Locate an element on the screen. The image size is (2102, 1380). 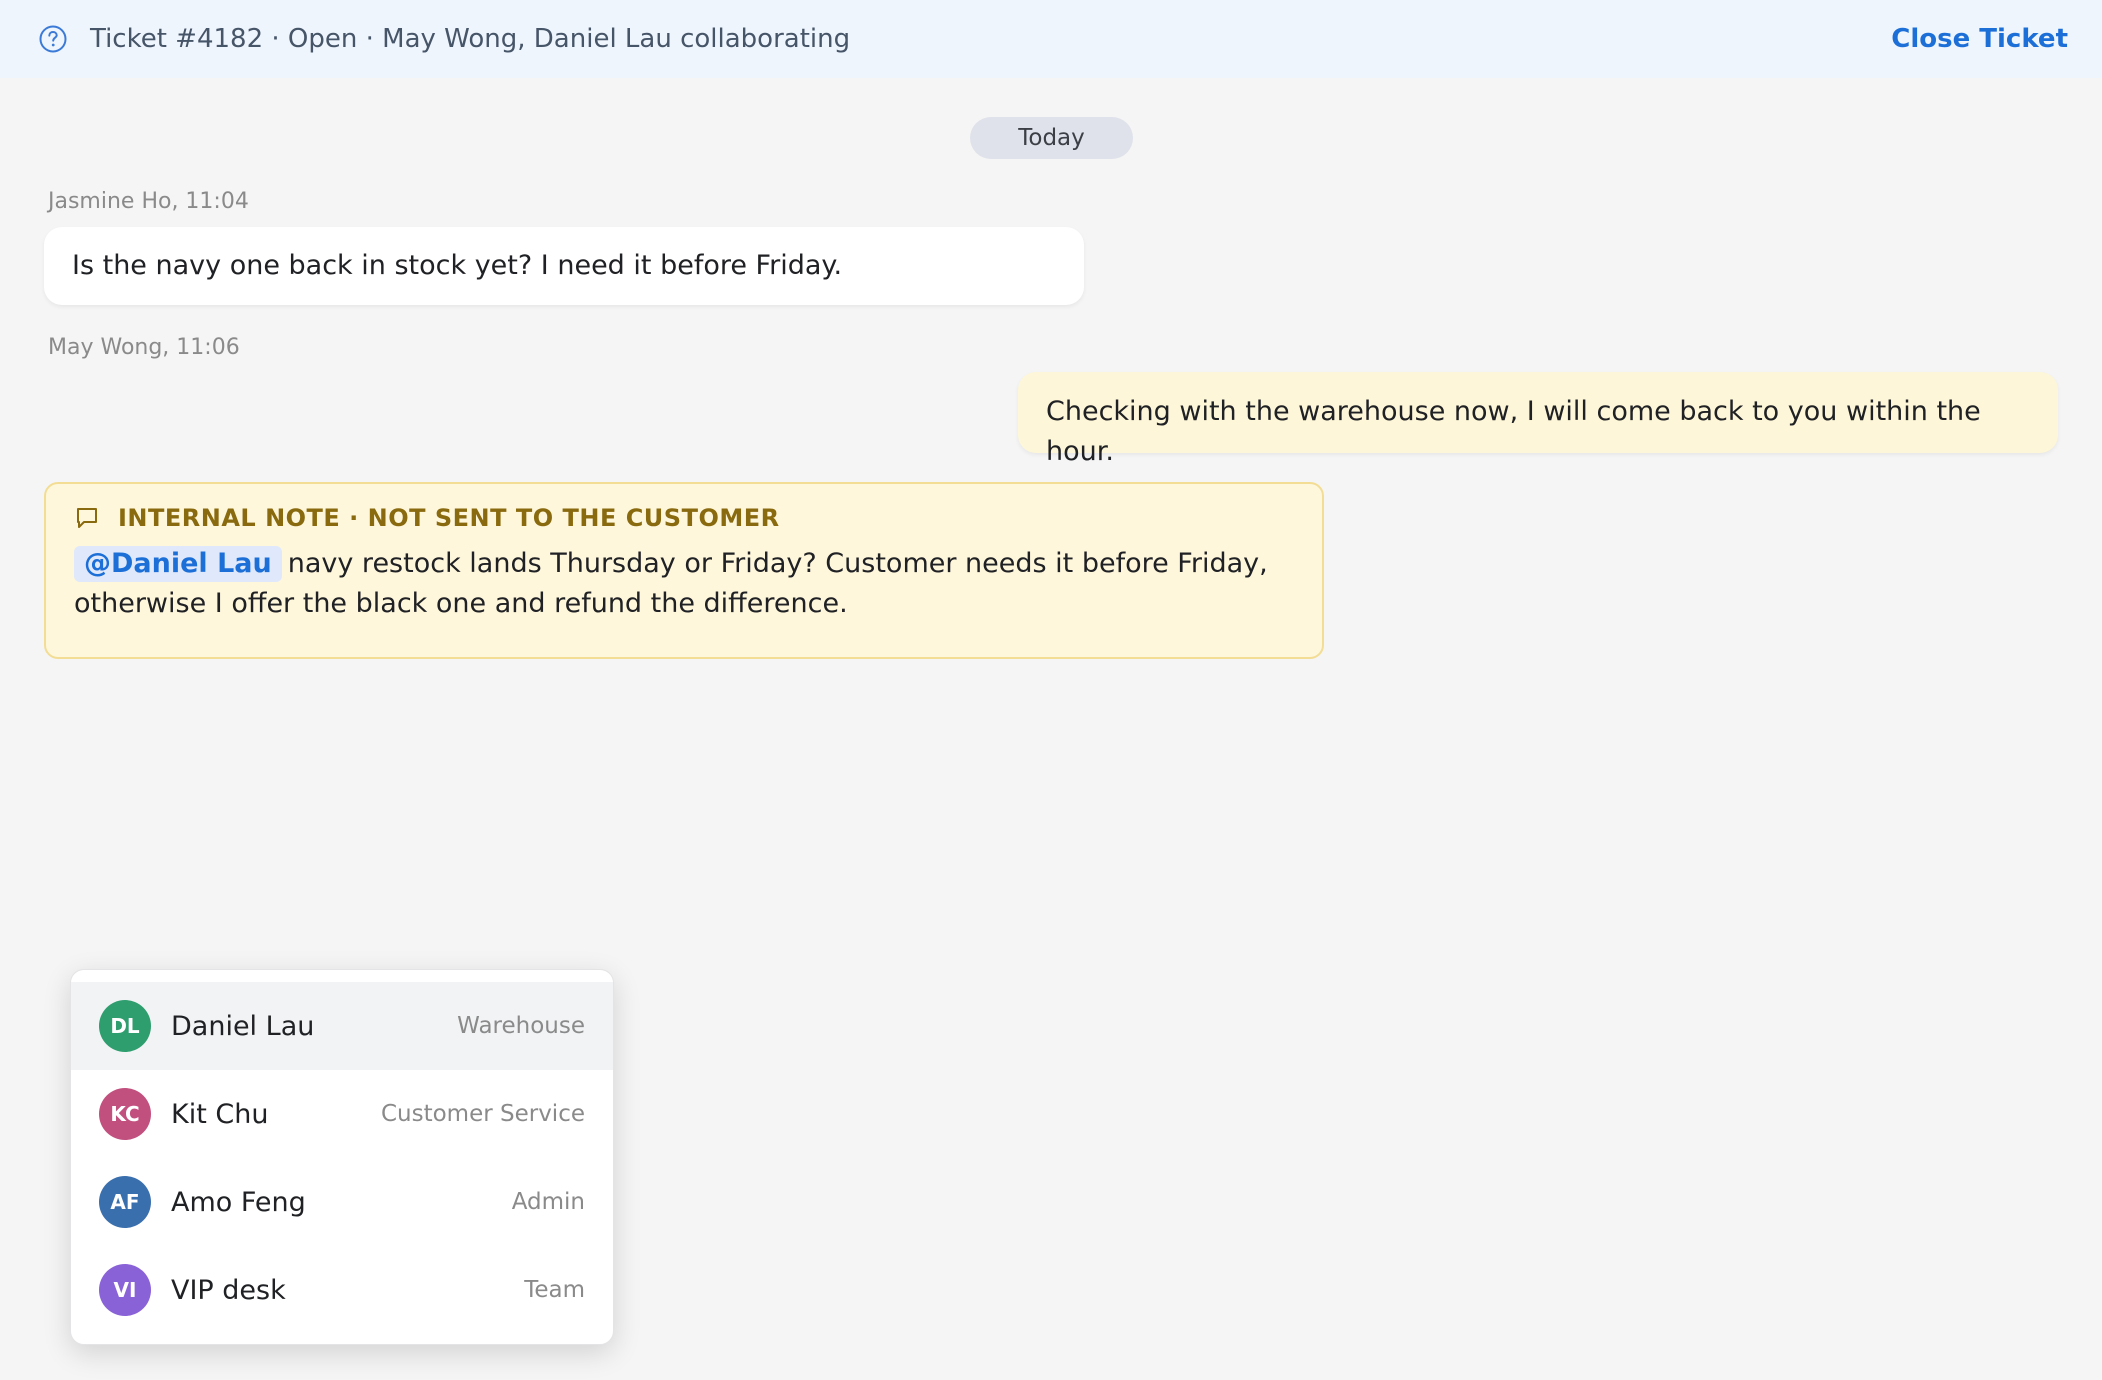
help-circle-icon is located at coordinates (53, 39).